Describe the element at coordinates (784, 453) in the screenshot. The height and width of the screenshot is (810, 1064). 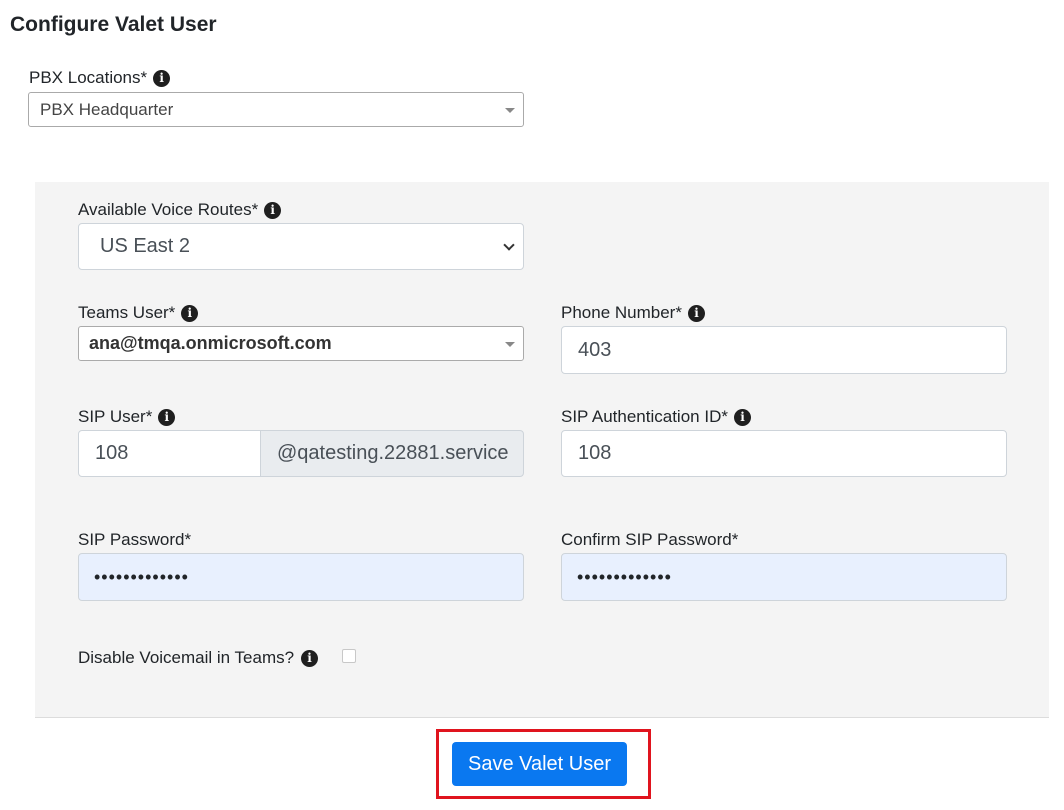
I see `sip-auth-id-input: 108` at that location.